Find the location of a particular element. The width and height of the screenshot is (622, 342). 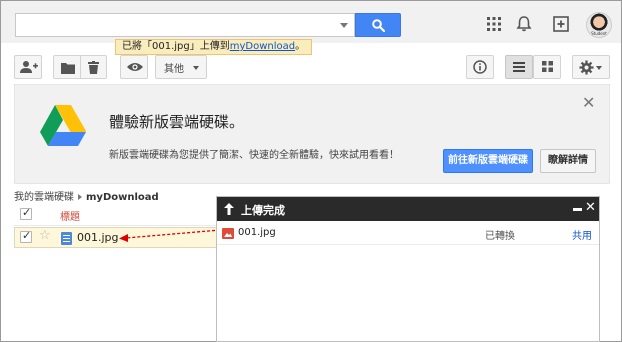

top-bar: Student is located at coordinates (311, 22).